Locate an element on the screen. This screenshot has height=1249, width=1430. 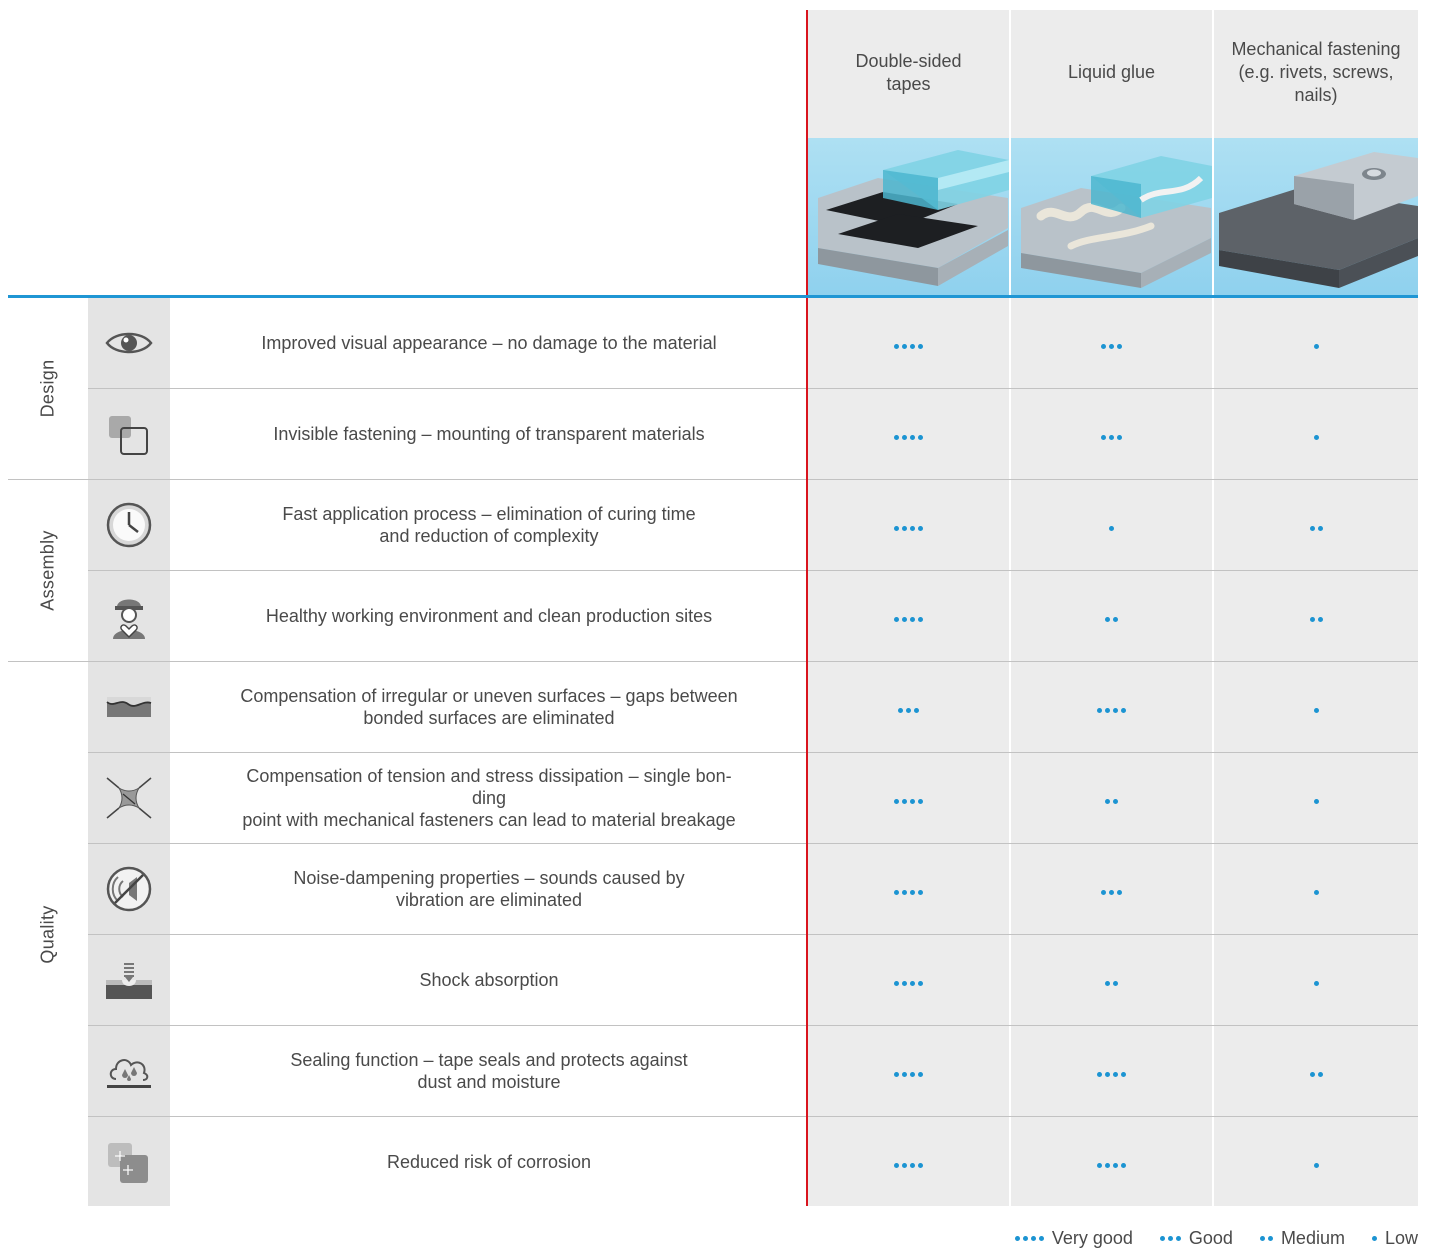
legend-label: Low is located at coordinates (1401, 1238).